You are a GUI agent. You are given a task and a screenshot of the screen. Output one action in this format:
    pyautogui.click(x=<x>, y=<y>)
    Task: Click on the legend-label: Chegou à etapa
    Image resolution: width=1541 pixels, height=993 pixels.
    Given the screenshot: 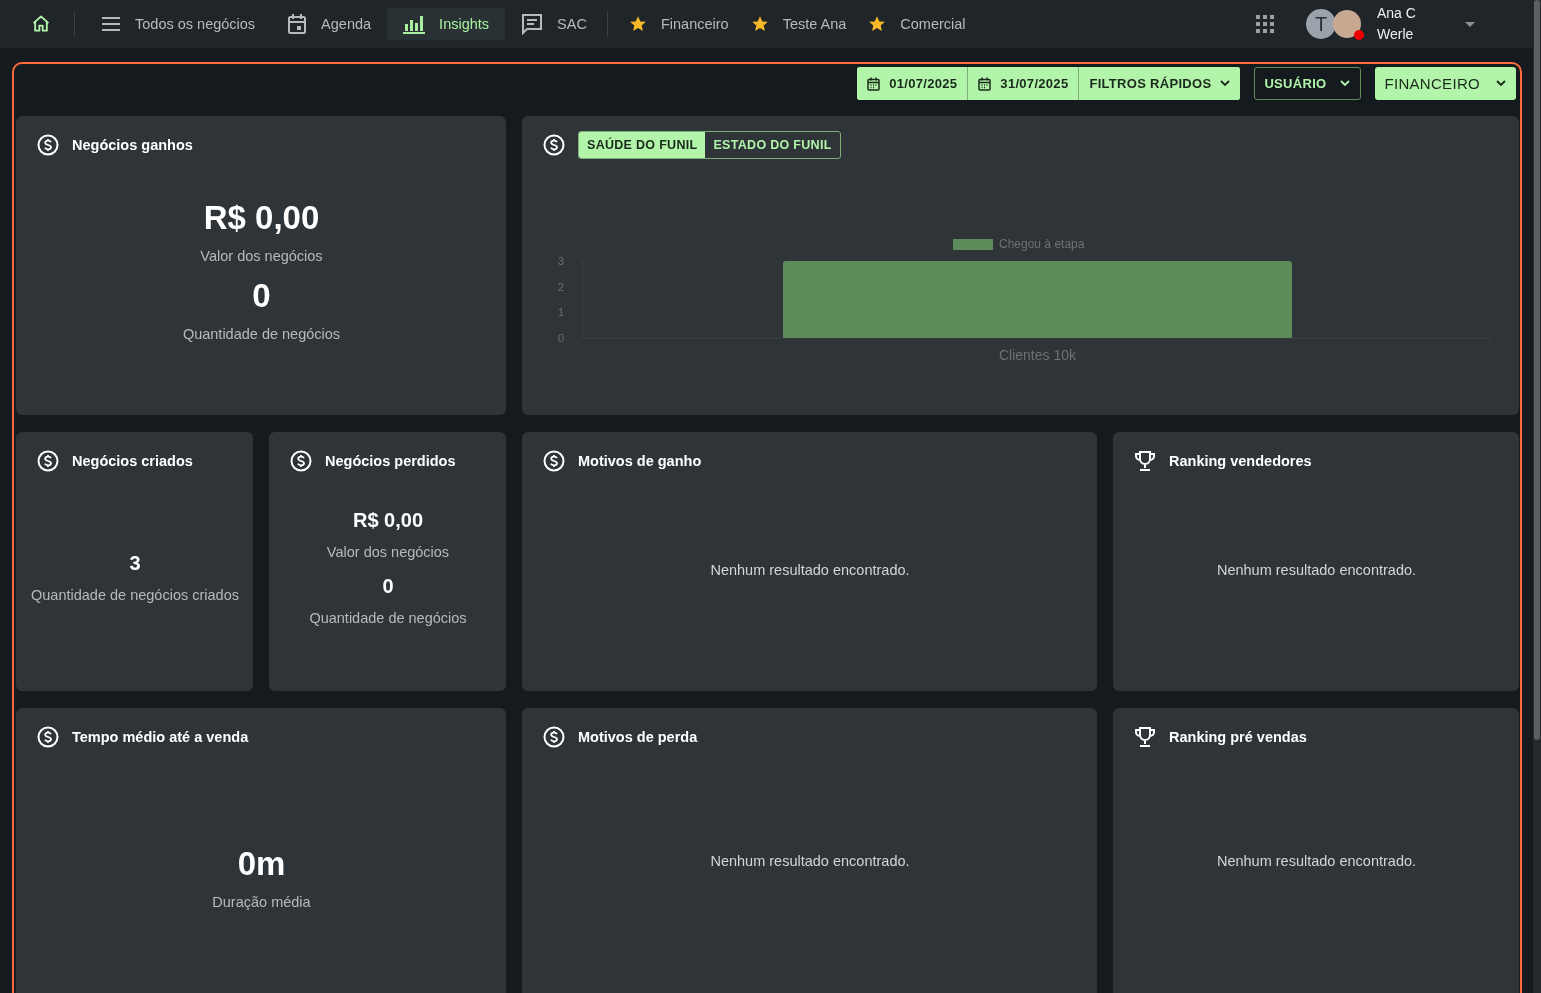 What is the action you would take?
    pyautogui.click(x=1042, y=244)
    